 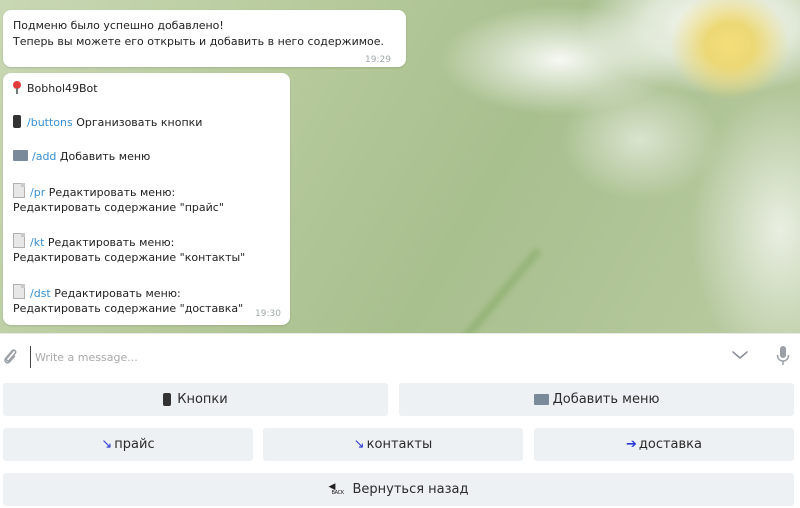 What do you see at coordinates (134, 444) in the screenshot?
I see `button-label: прайс` at bounding box center [134, 444].